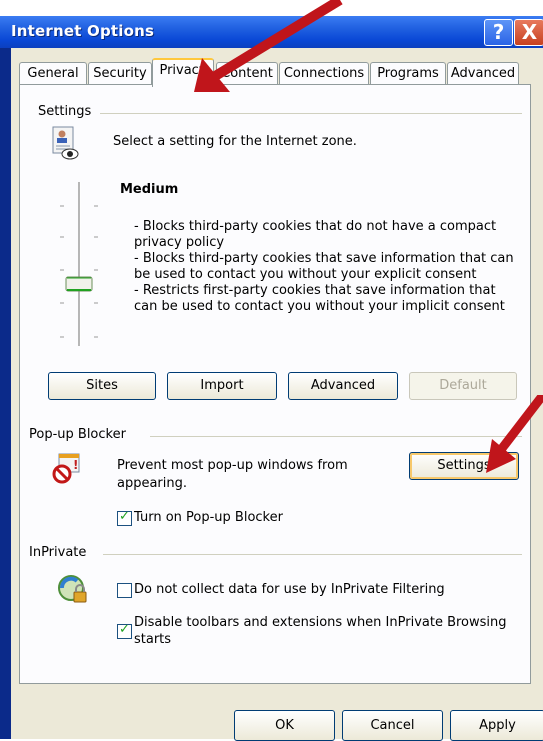  Describe the element at coordinates (153, 639) in the screenshot. I see `disable-toolbars-label-line2: starts` at that location.